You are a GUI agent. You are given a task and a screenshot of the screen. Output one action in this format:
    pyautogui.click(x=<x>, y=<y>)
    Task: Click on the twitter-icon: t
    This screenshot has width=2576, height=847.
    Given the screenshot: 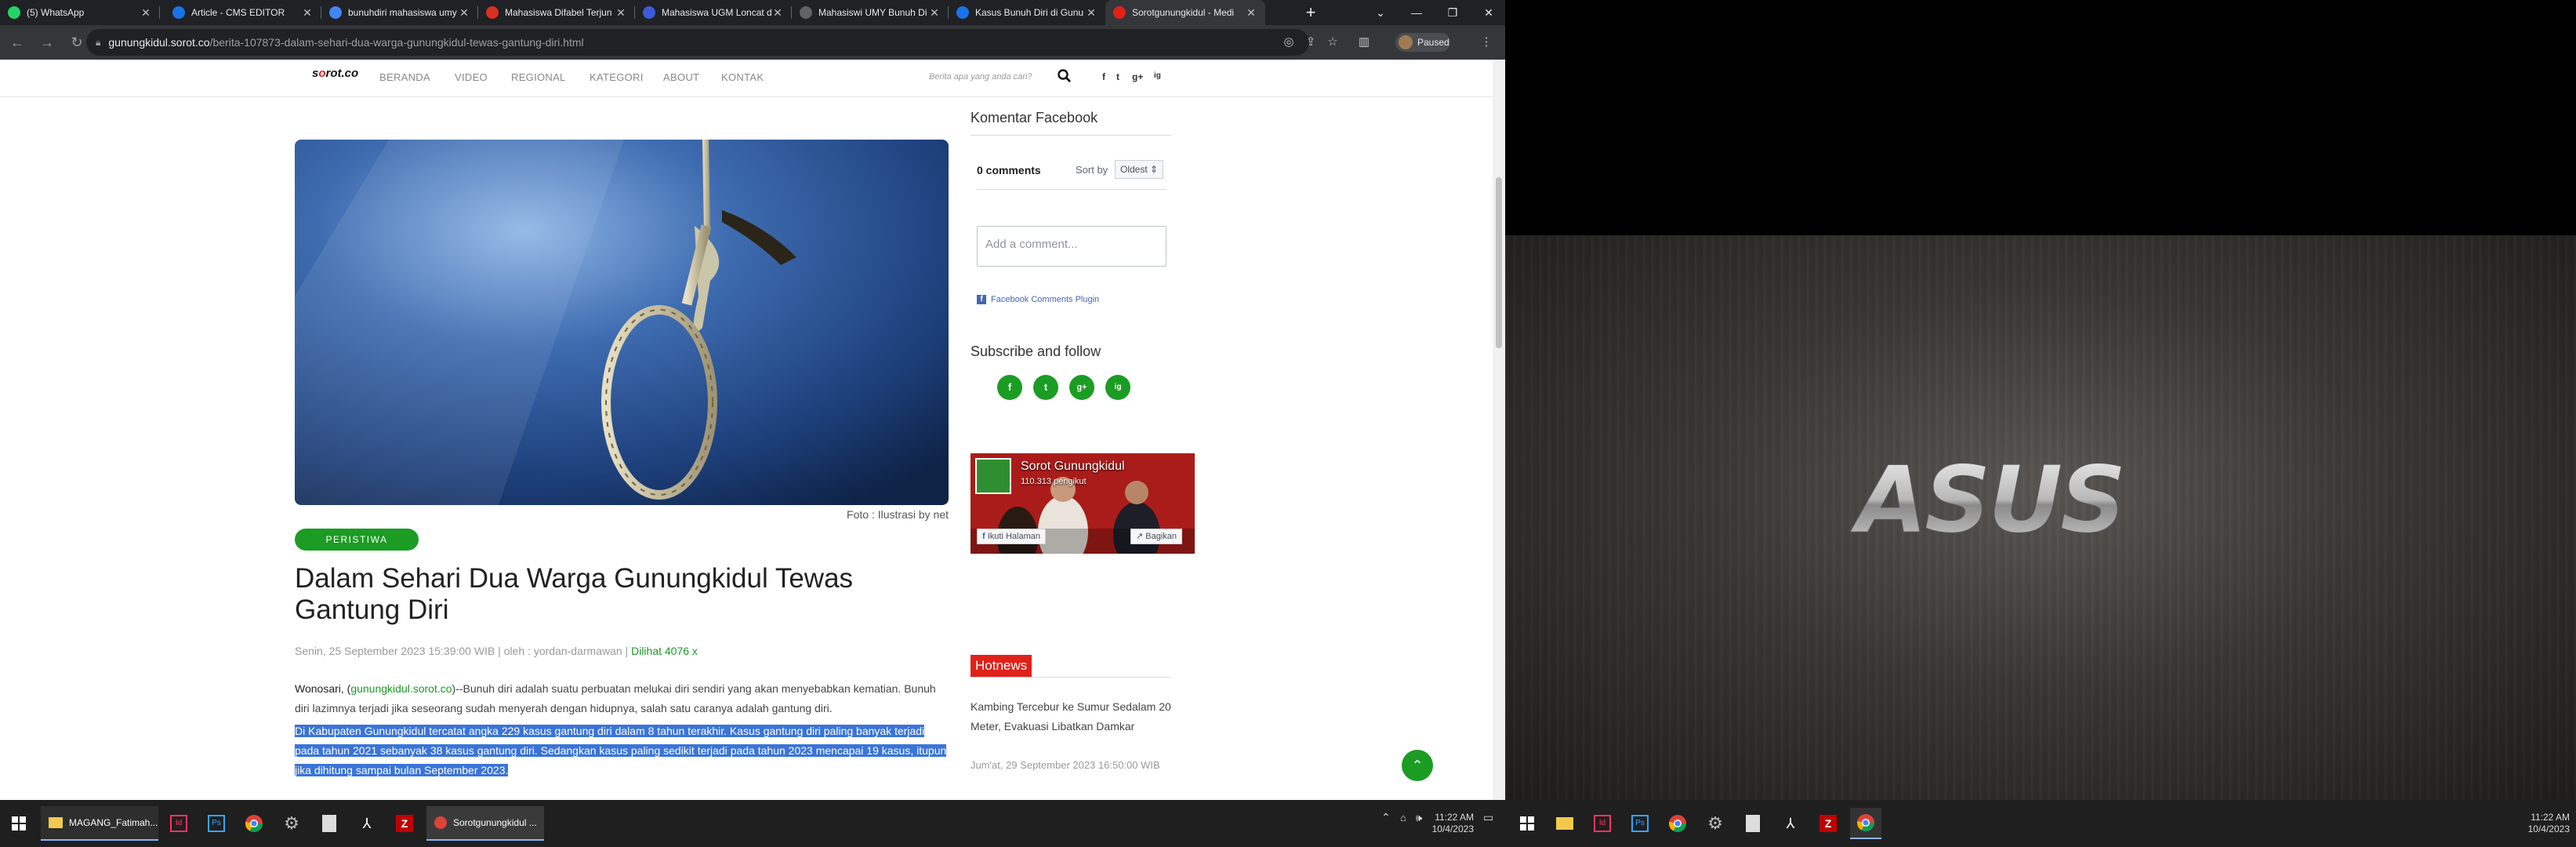 What is the action you would take?
    pyautogui.click(x=1118, y=76)
    